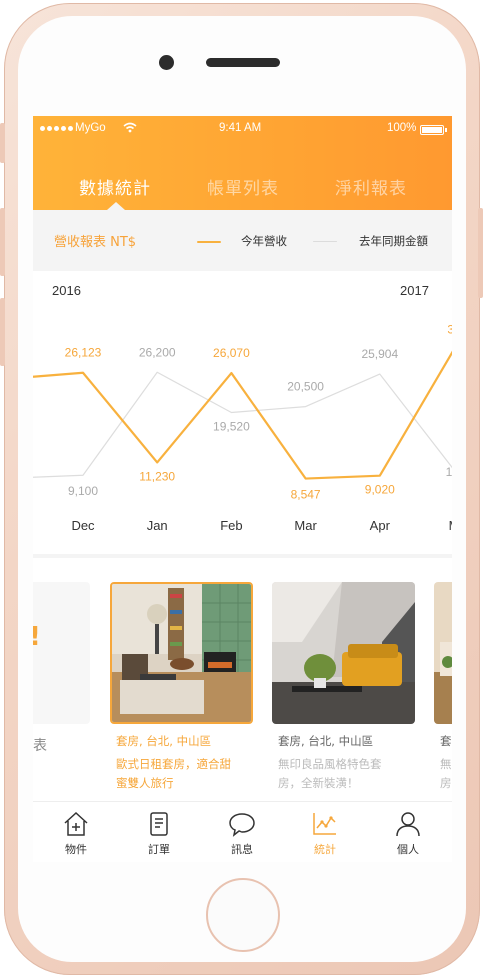 The image size is (485, 979). I want to click on top-tabs: 數據統計 帳單列表 淨利報表, so click(242, 189).